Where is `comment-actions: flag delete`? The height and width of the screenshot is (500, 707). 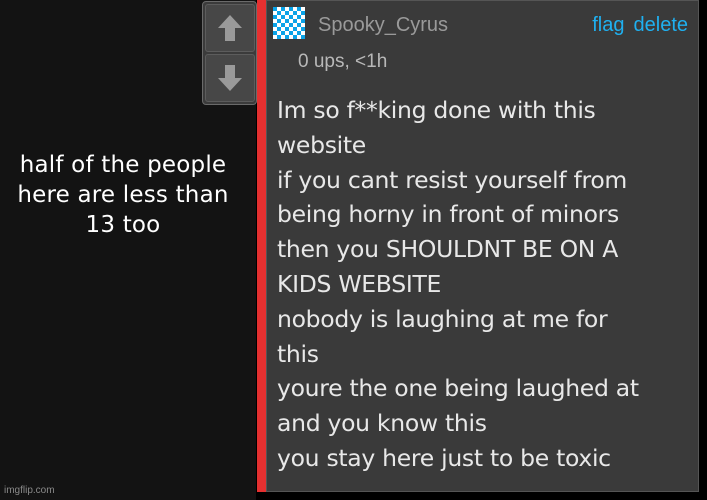
comment-actions: flag delete is located at coordinates (640, 25).